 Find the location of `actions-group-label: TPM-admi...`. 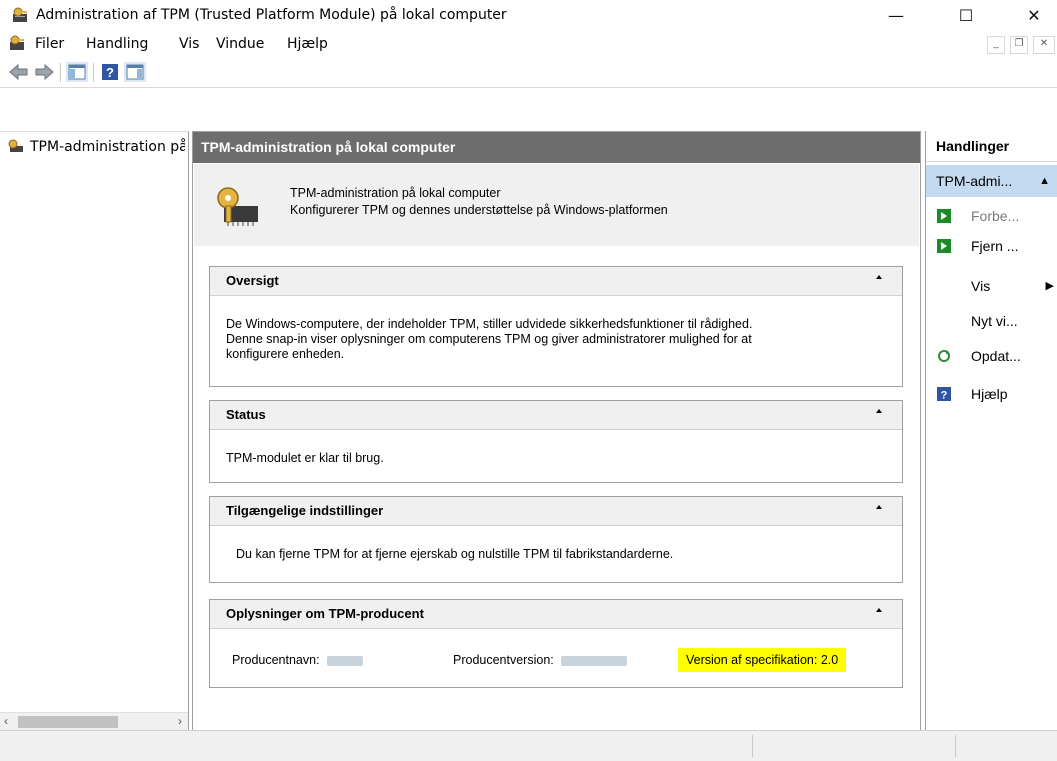

actions-group-label: TPM-admi... is located at coordinates (974, 181).